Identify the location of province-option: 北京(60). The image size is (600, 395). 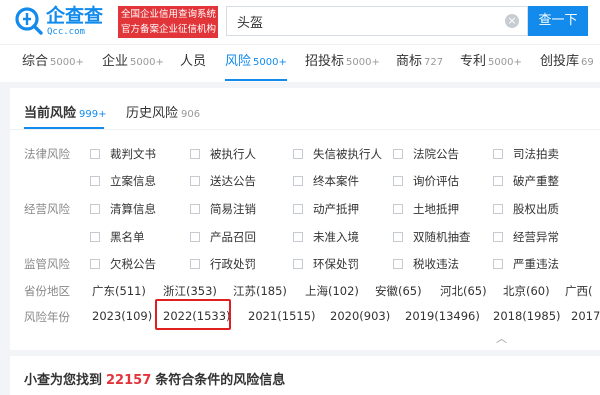
(526, 291).